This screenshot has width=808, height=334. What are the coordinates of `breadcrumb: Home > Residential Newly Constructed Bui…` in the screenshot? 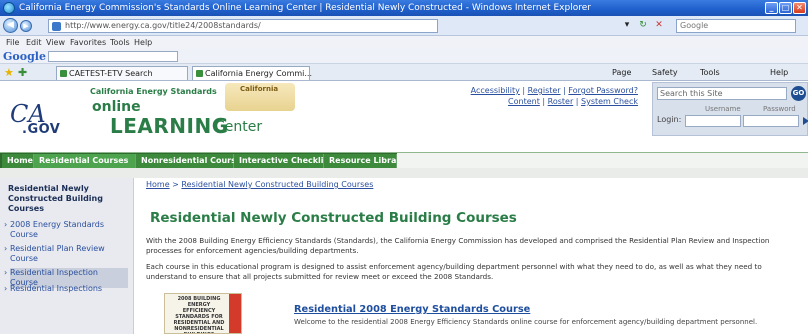 It's located at (259, 184).